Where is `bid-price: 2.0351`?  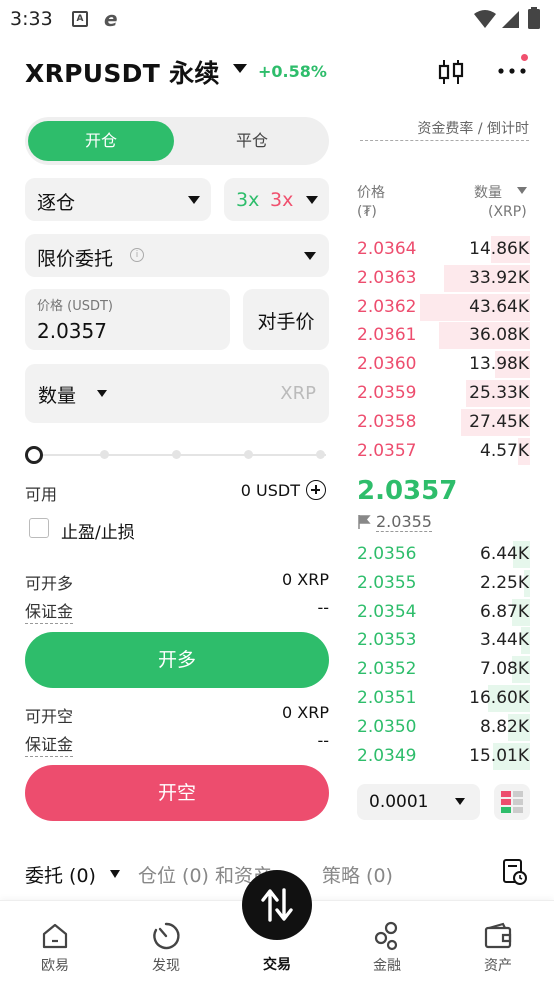
bid-price: 2.0351 is located at coordinates (387, 698).